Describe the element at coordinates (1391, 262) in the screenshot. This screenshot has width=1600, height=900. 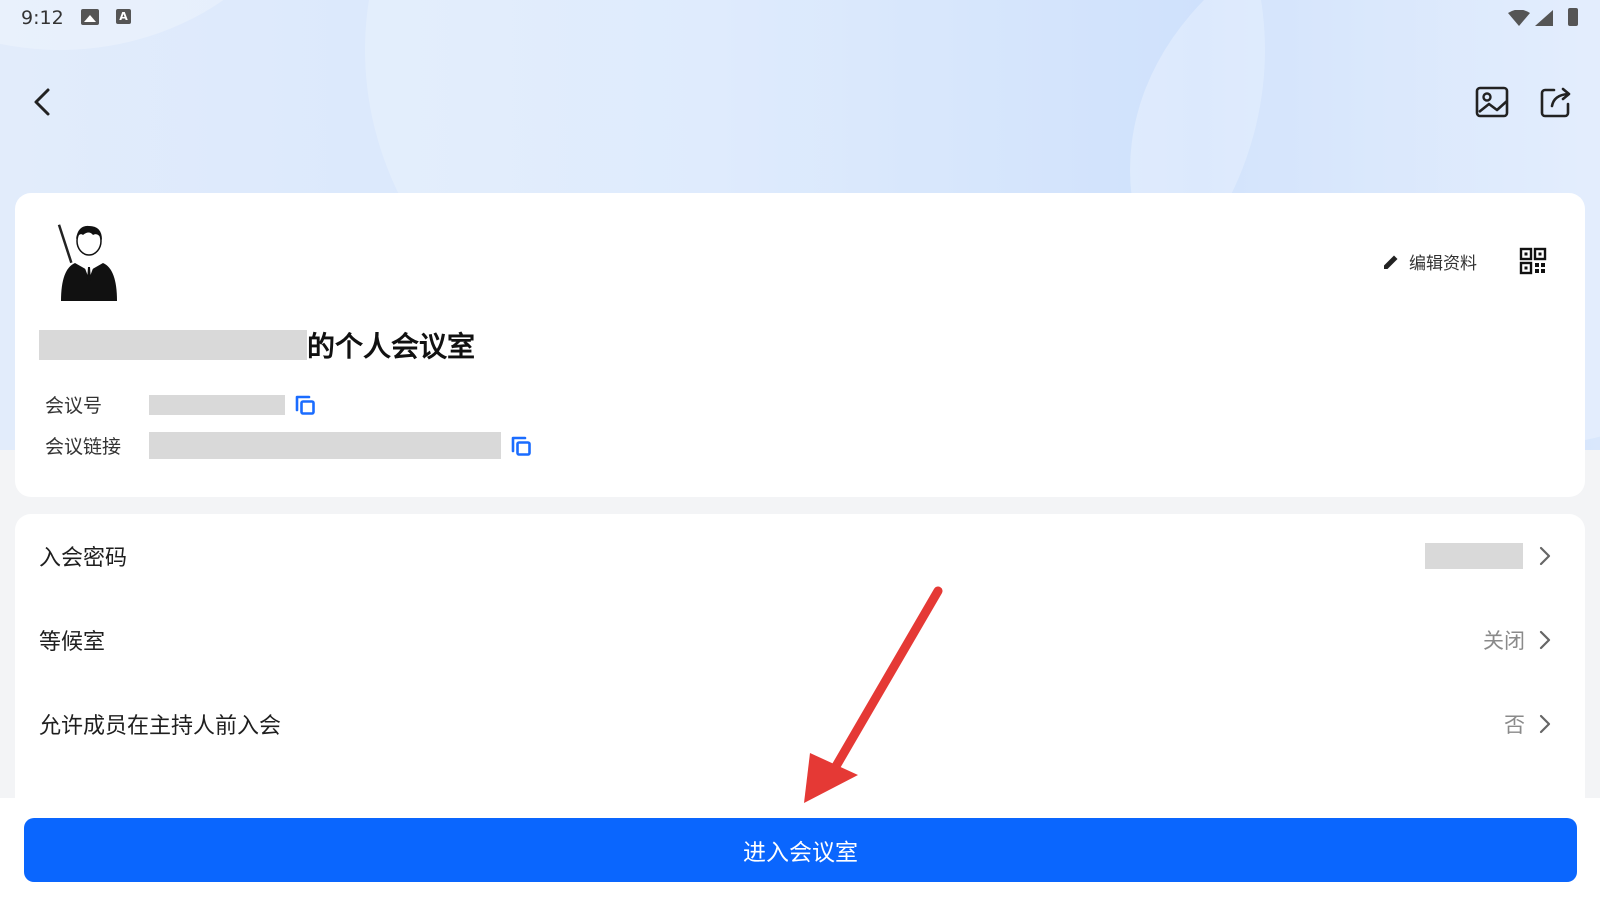
I see `pencil-icon` at that location.